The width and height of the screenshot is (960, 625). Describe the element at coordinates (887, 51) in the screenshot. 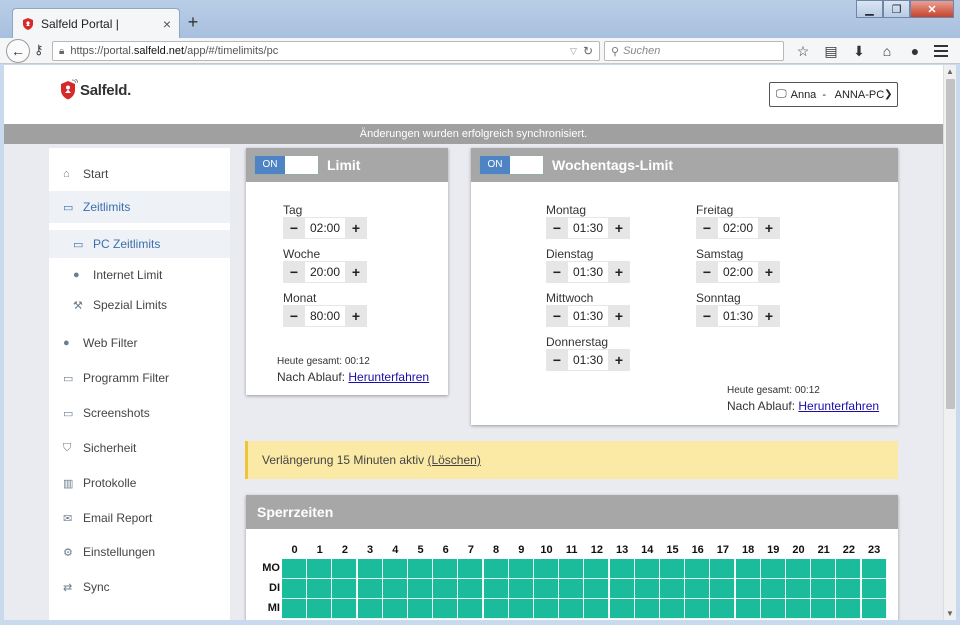

I see `home-icon: ⌂` at that location.